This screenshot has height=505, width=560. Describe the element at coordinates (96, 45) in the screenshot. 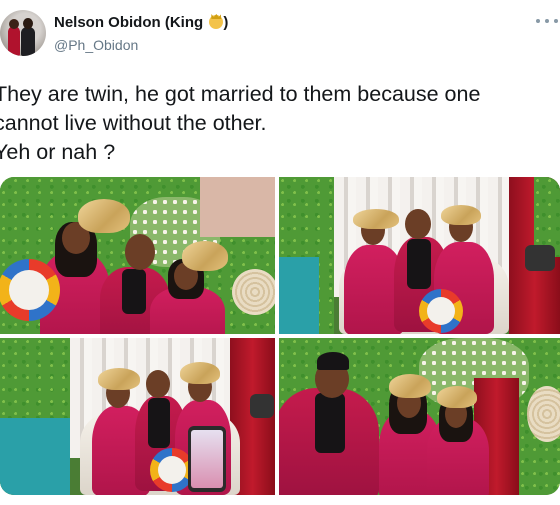

I see `author-handle: @Ph_Obidon` at that location.